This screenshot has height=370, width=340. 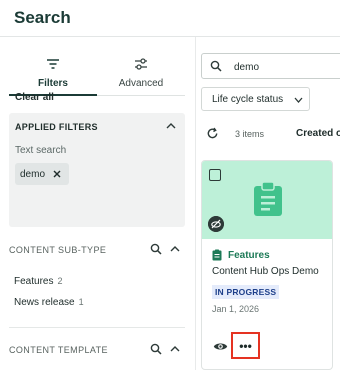 What do you see at coordinates (41, 150) in the screenshot?
I see `text-search-label: Text search` at bounding box center [41, 150].